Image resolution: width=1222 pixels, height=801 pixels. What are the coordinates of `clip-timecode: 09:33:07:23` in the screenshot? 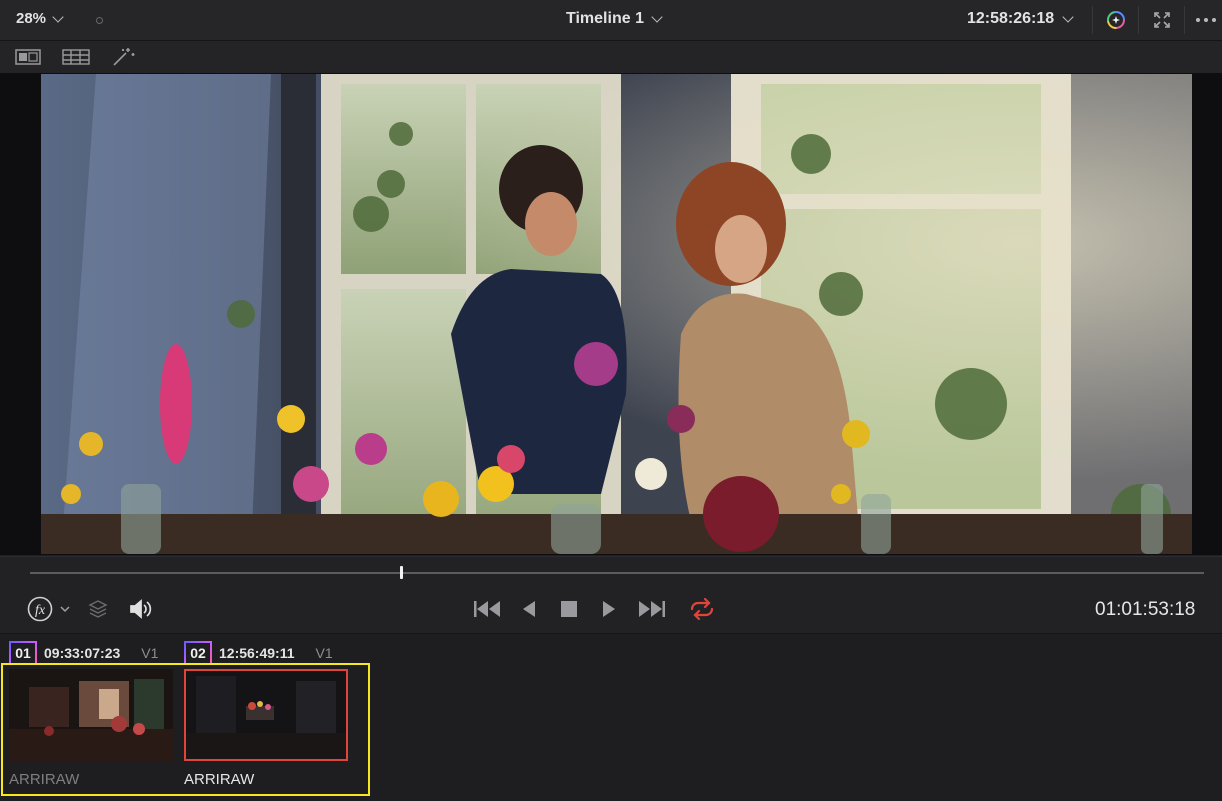 It's located at (82, 653).